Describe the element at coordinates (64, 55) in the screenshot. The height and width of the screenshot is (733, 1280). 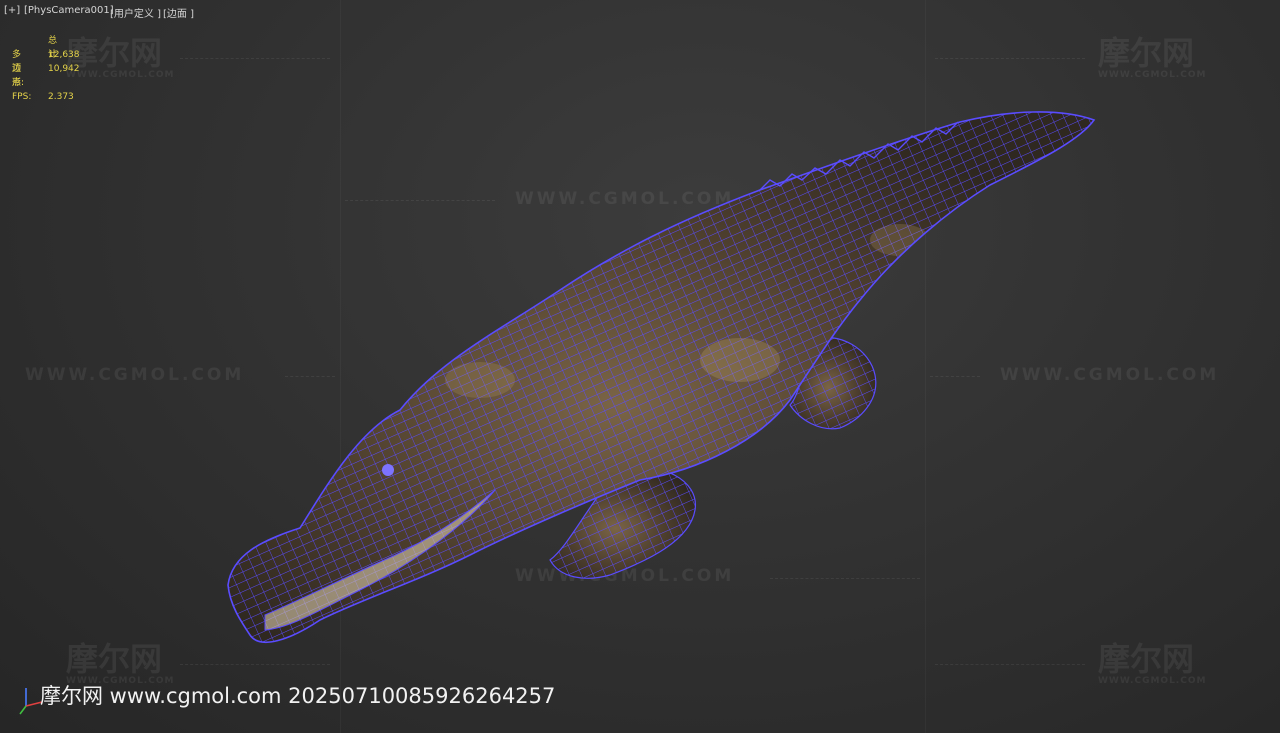
I see `stats-polygons-value: 12,638` at that location.